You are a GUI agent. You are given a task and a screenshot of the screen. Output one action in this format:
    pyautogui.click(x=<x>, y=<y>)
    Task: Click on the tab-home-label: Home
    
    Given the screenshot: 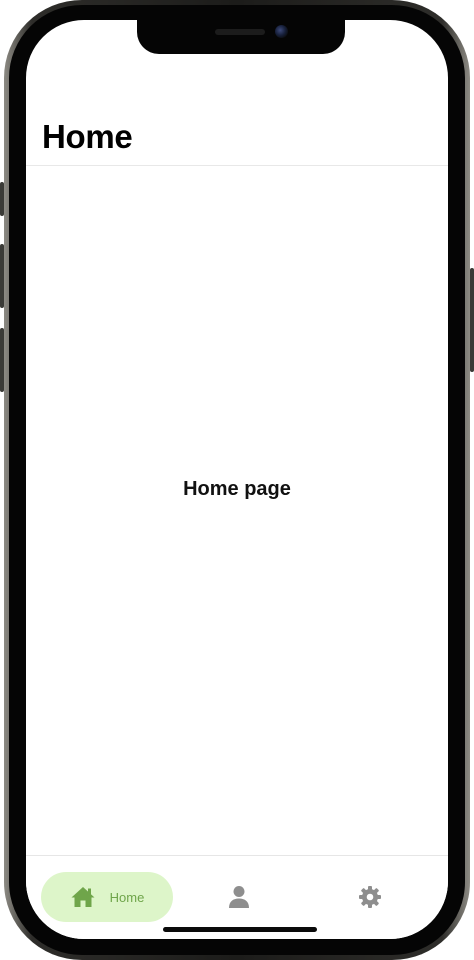 What is the action you would take?
    pyautogui.click(x=127, y=897)
    